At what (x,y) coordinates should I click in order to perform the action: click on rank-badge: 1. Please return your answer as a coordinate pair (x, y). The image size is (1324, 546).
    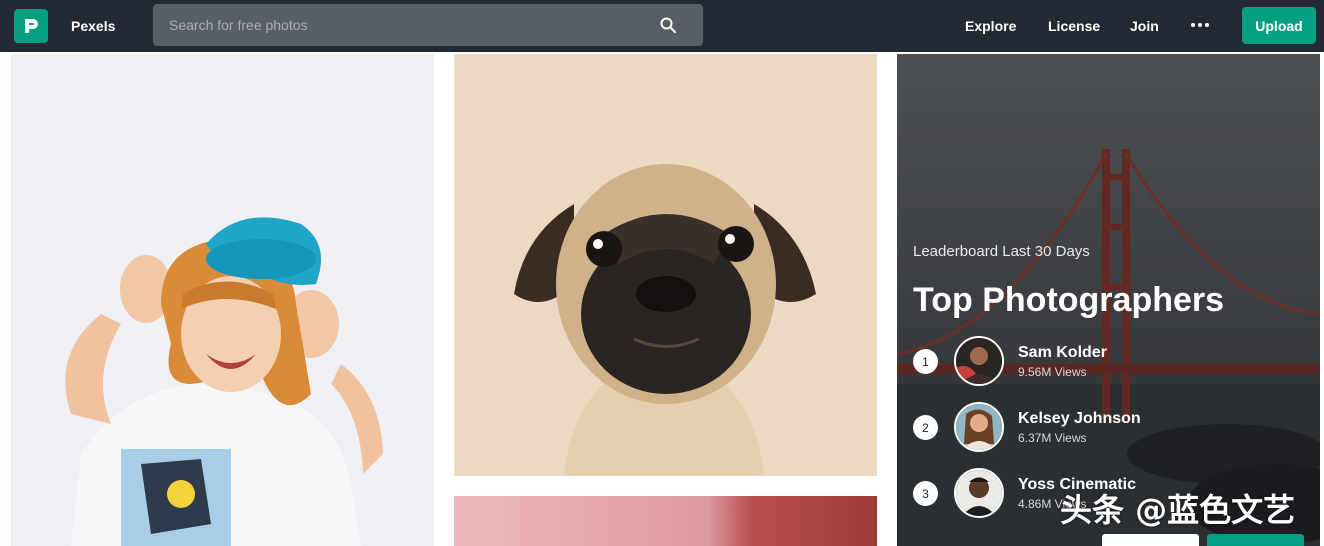
    Looking at the image, I should click on (925, 361).